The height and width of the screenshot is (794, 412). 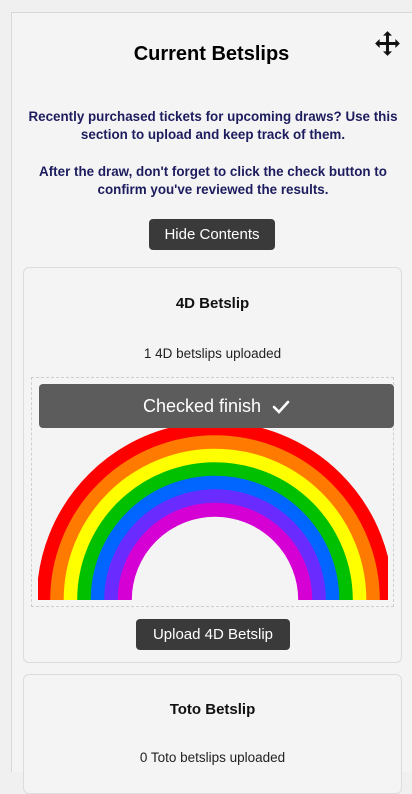 What do you see at coordinates (213, 634) in the screenshot?
I see `upload-4d-button: Upload 4D Betslip` at bounding box center [213, 634].